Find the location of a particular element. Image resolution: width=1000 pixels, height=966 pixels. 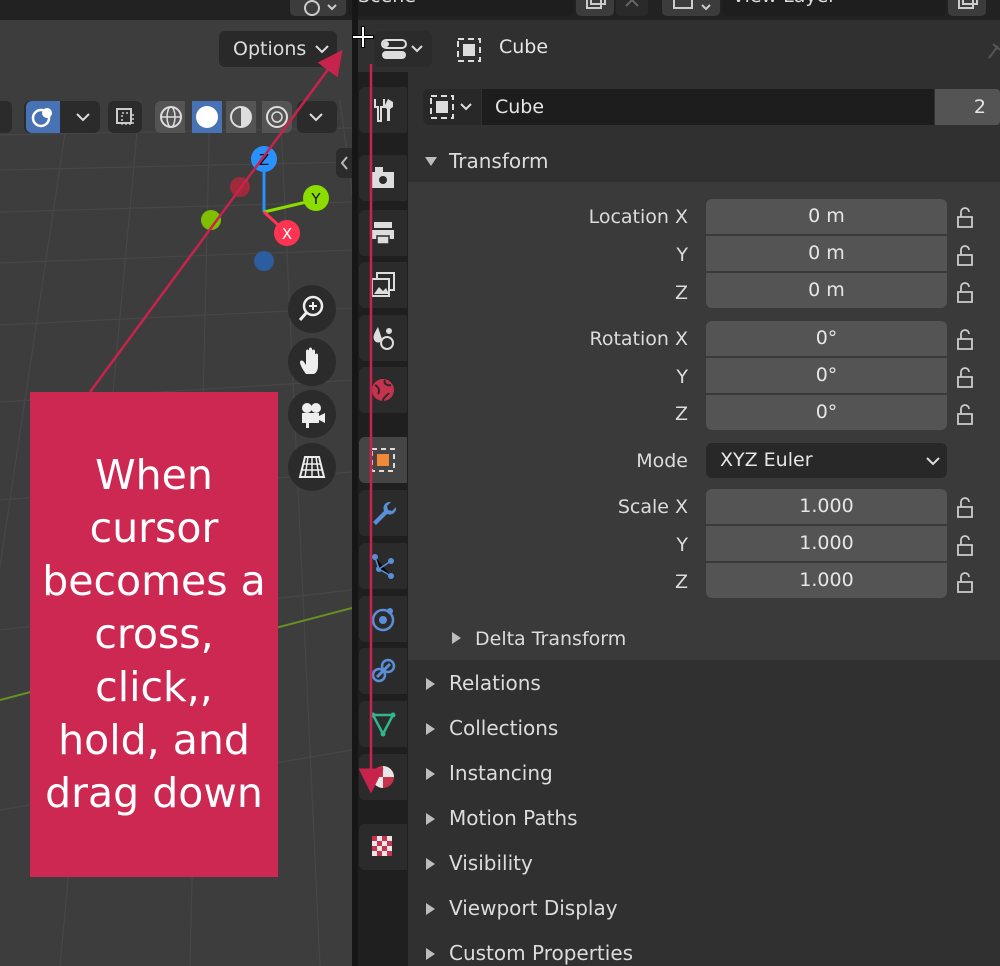

tab-render is located at coordinates (383, 178).